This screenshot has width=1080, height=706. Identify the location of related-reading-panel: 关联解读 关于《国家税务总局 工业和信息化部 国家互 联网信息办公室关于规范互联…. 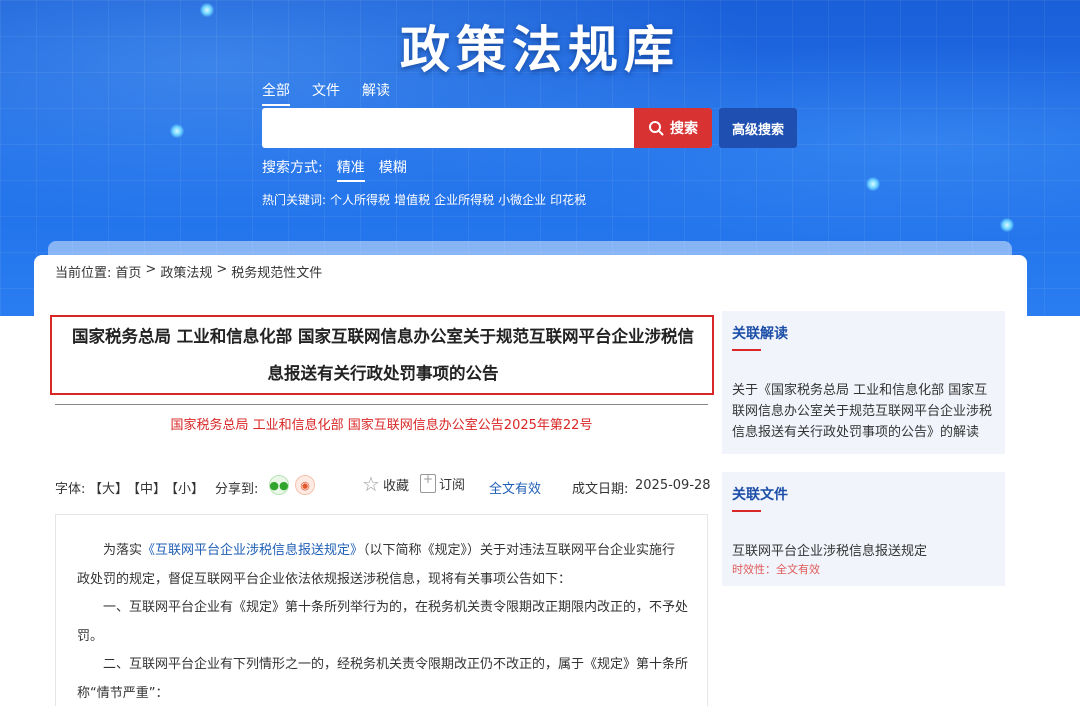
(863, 382).